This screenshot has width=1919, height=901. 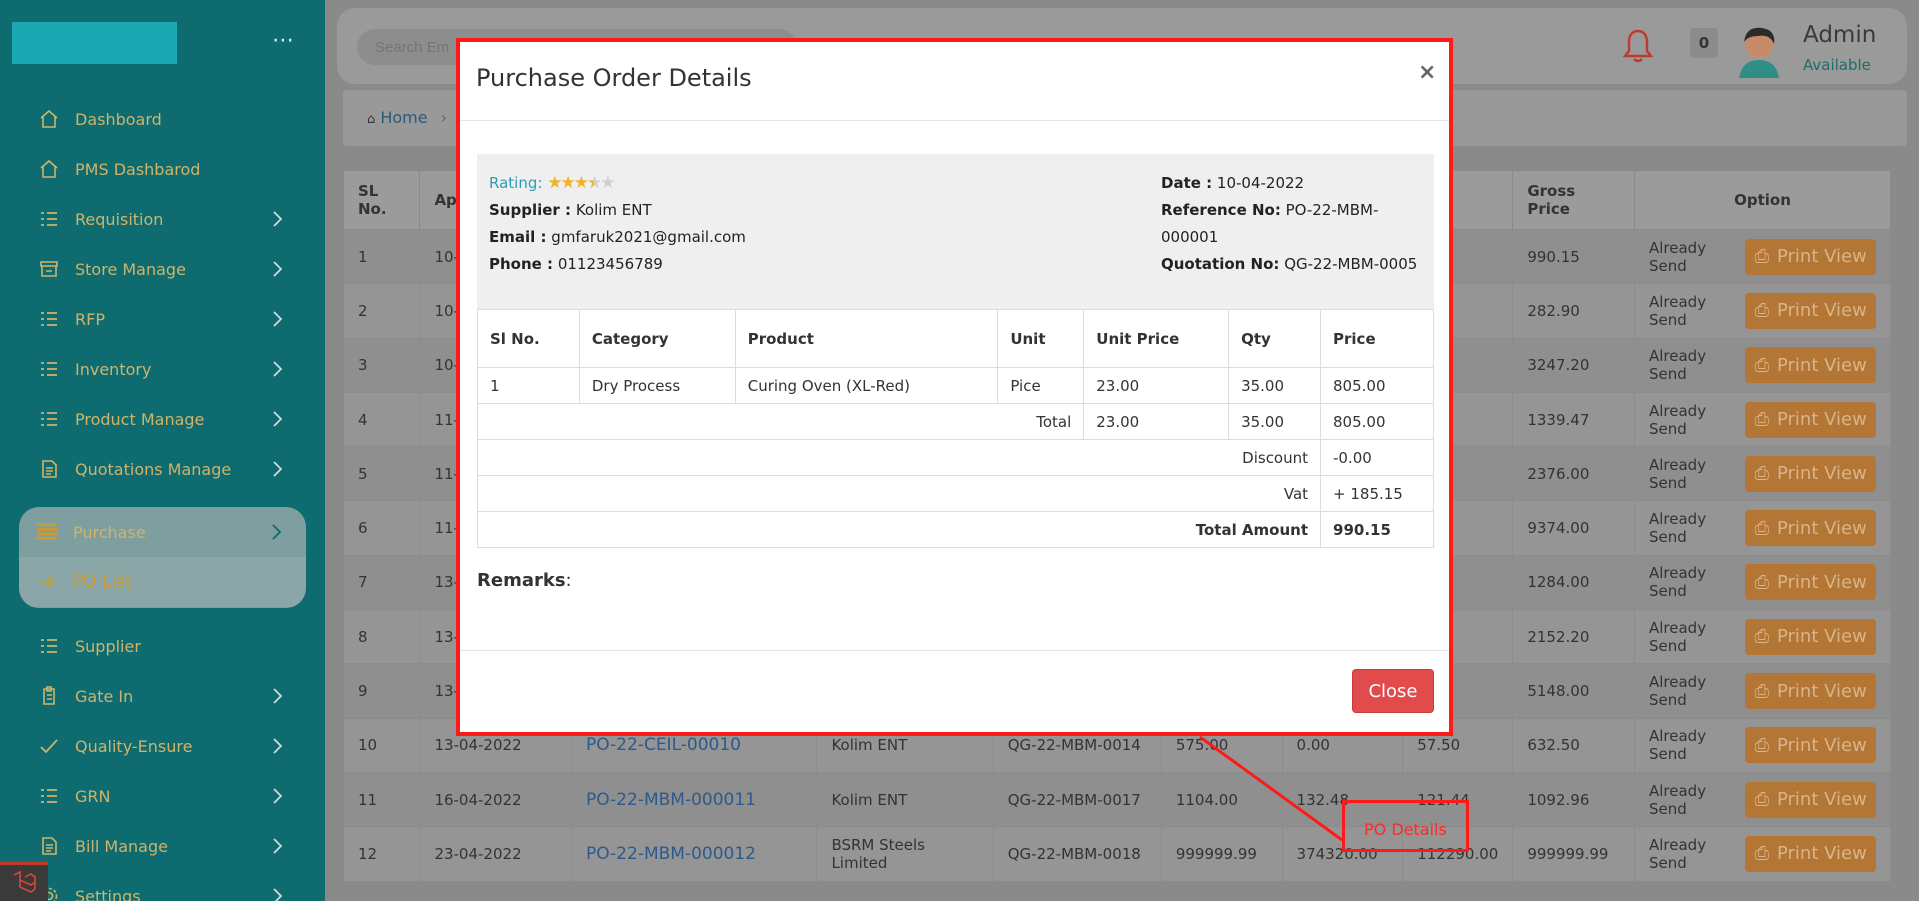 I want to click on quotation-label: Quotation No:, so click(x=1220, y=264).